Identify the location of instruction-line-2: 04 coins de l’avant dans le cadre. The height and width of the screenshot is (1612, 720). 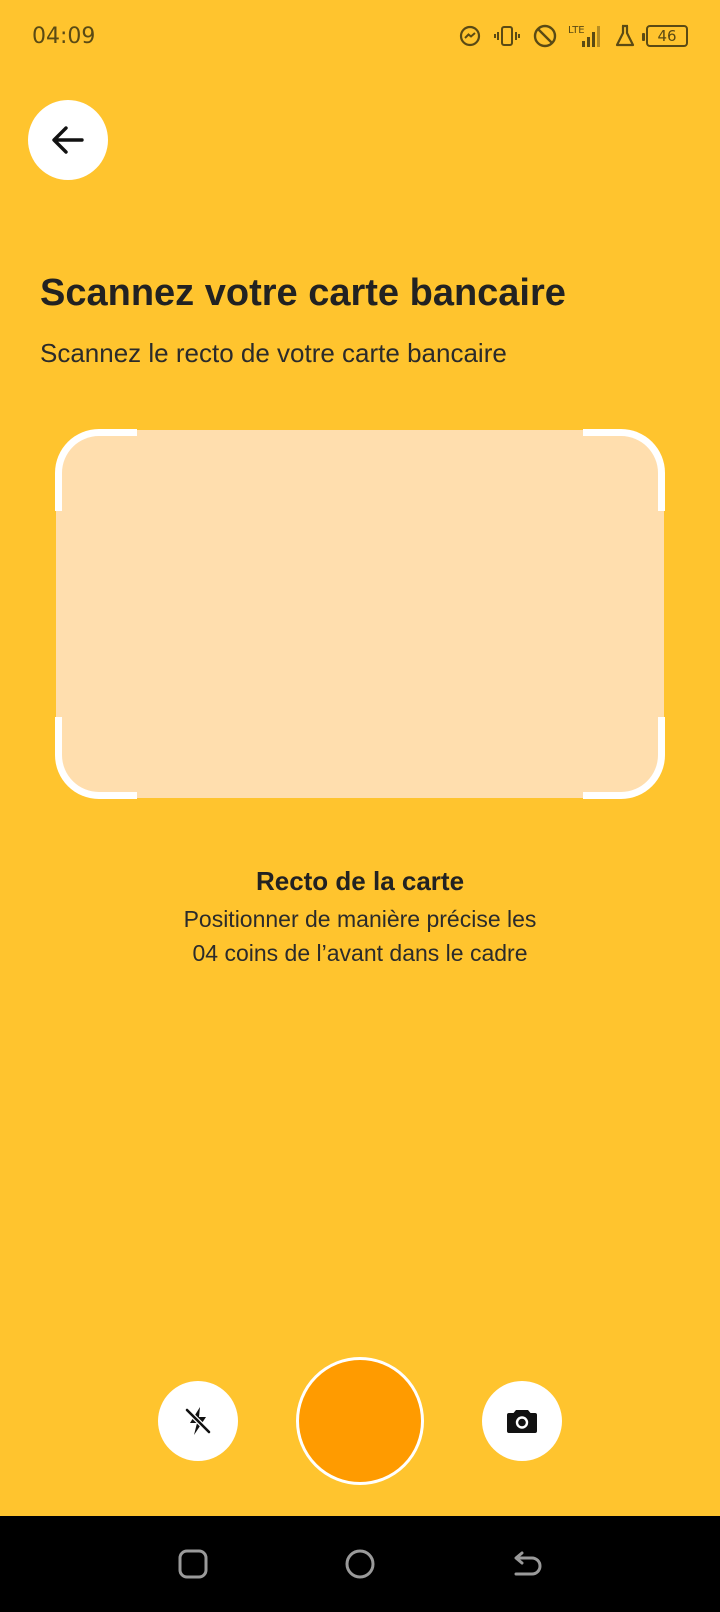
(360, 953).